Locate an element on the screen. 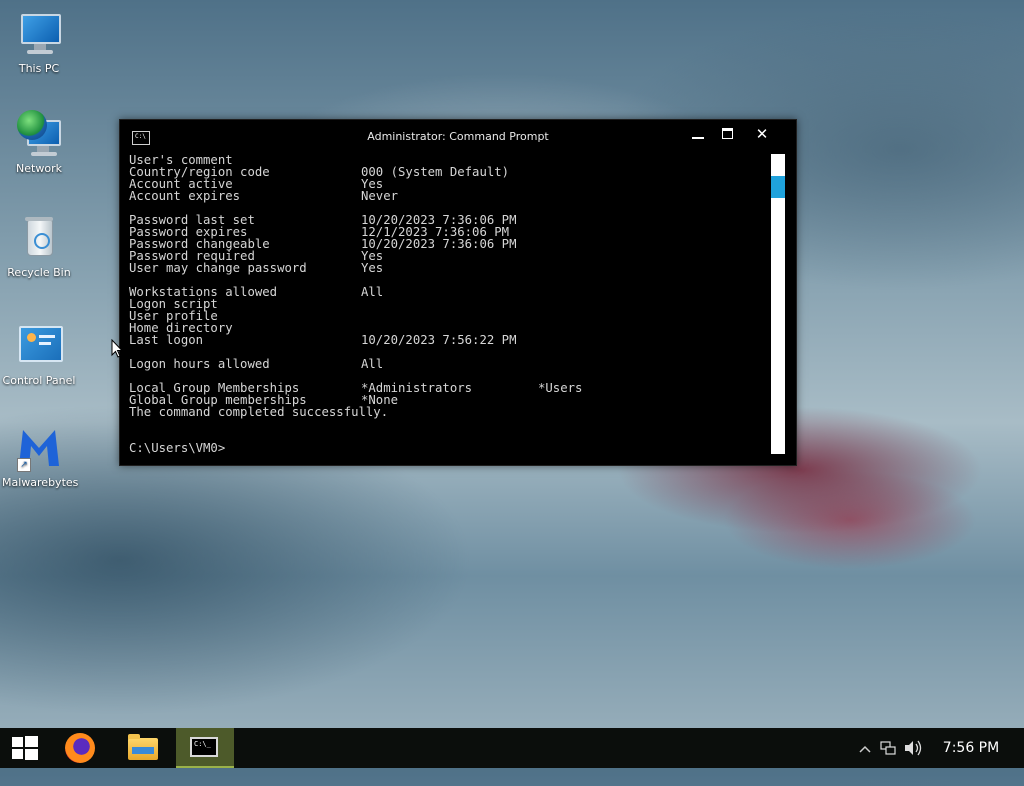 The height and width of the screenshot is (786, 1024). network-status-icon is located at coordinates (888, 748).